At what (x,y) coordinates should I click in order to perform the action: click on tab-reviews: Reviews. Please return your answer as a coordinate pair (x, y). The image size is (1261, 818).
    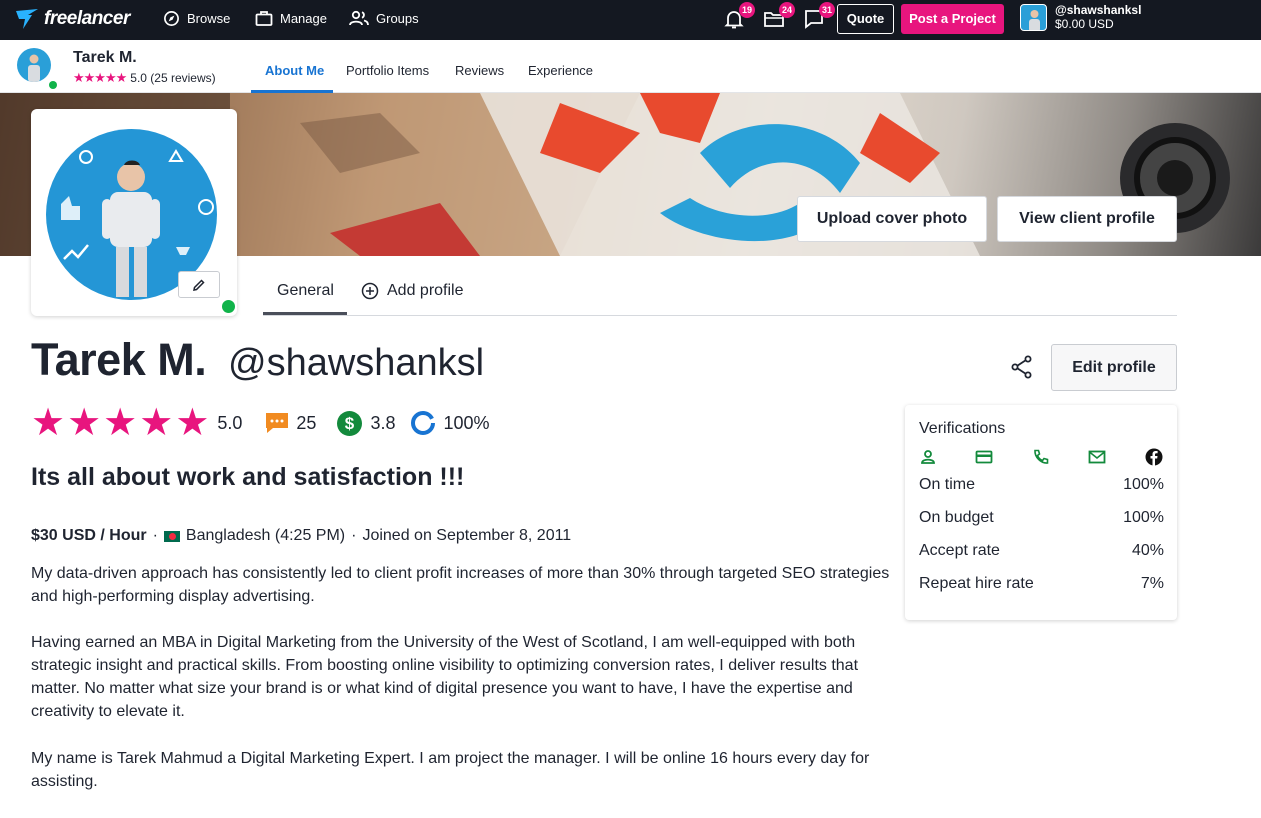
    Looking at the image, I should click on (479, 70).